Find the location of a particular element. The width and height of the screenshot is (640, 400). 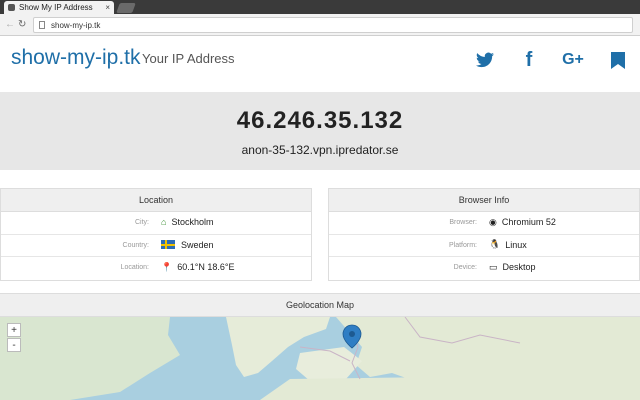

site-header: show-my-ip.tk Your IP Address f G+ is located at coordinates (320, 64).